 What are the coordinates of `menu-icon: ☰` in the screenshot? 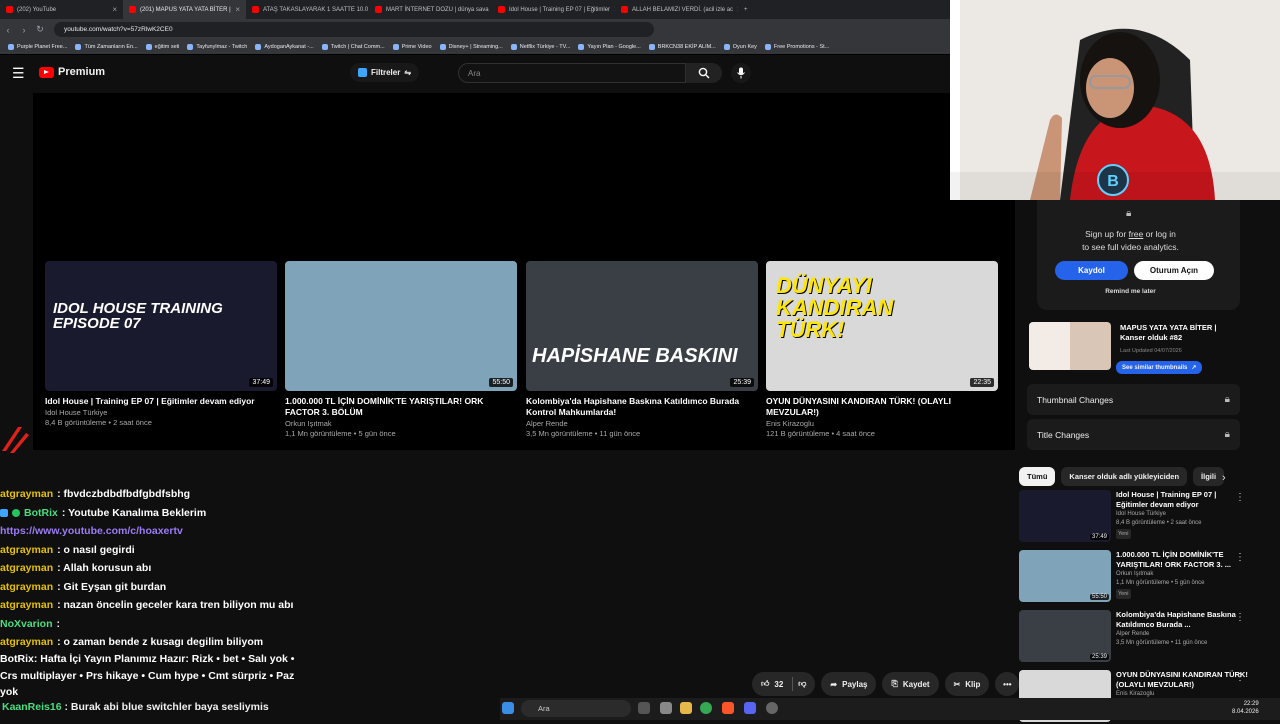 It's located at (18, 73).